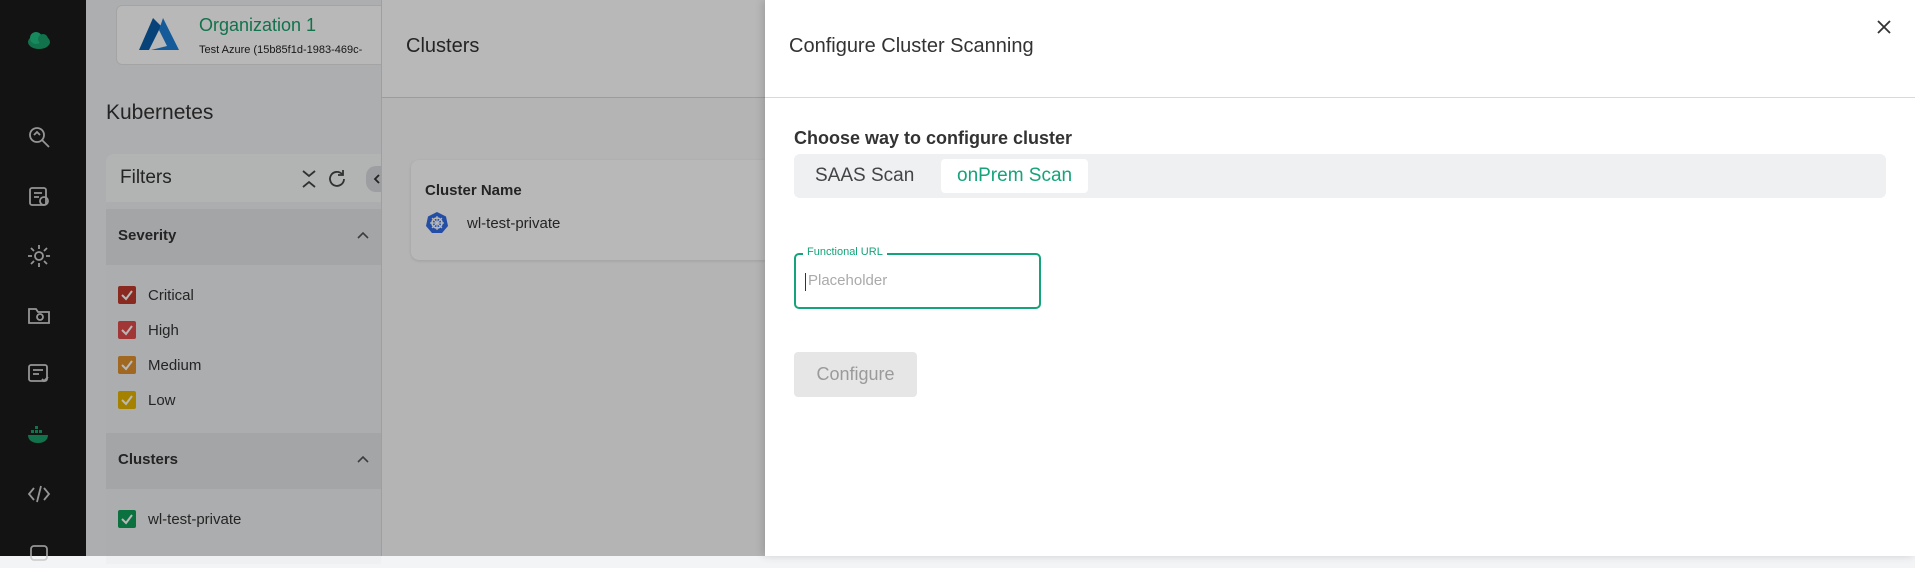  I want to click on functional-url-label: Functional URL, so click(845, 252).